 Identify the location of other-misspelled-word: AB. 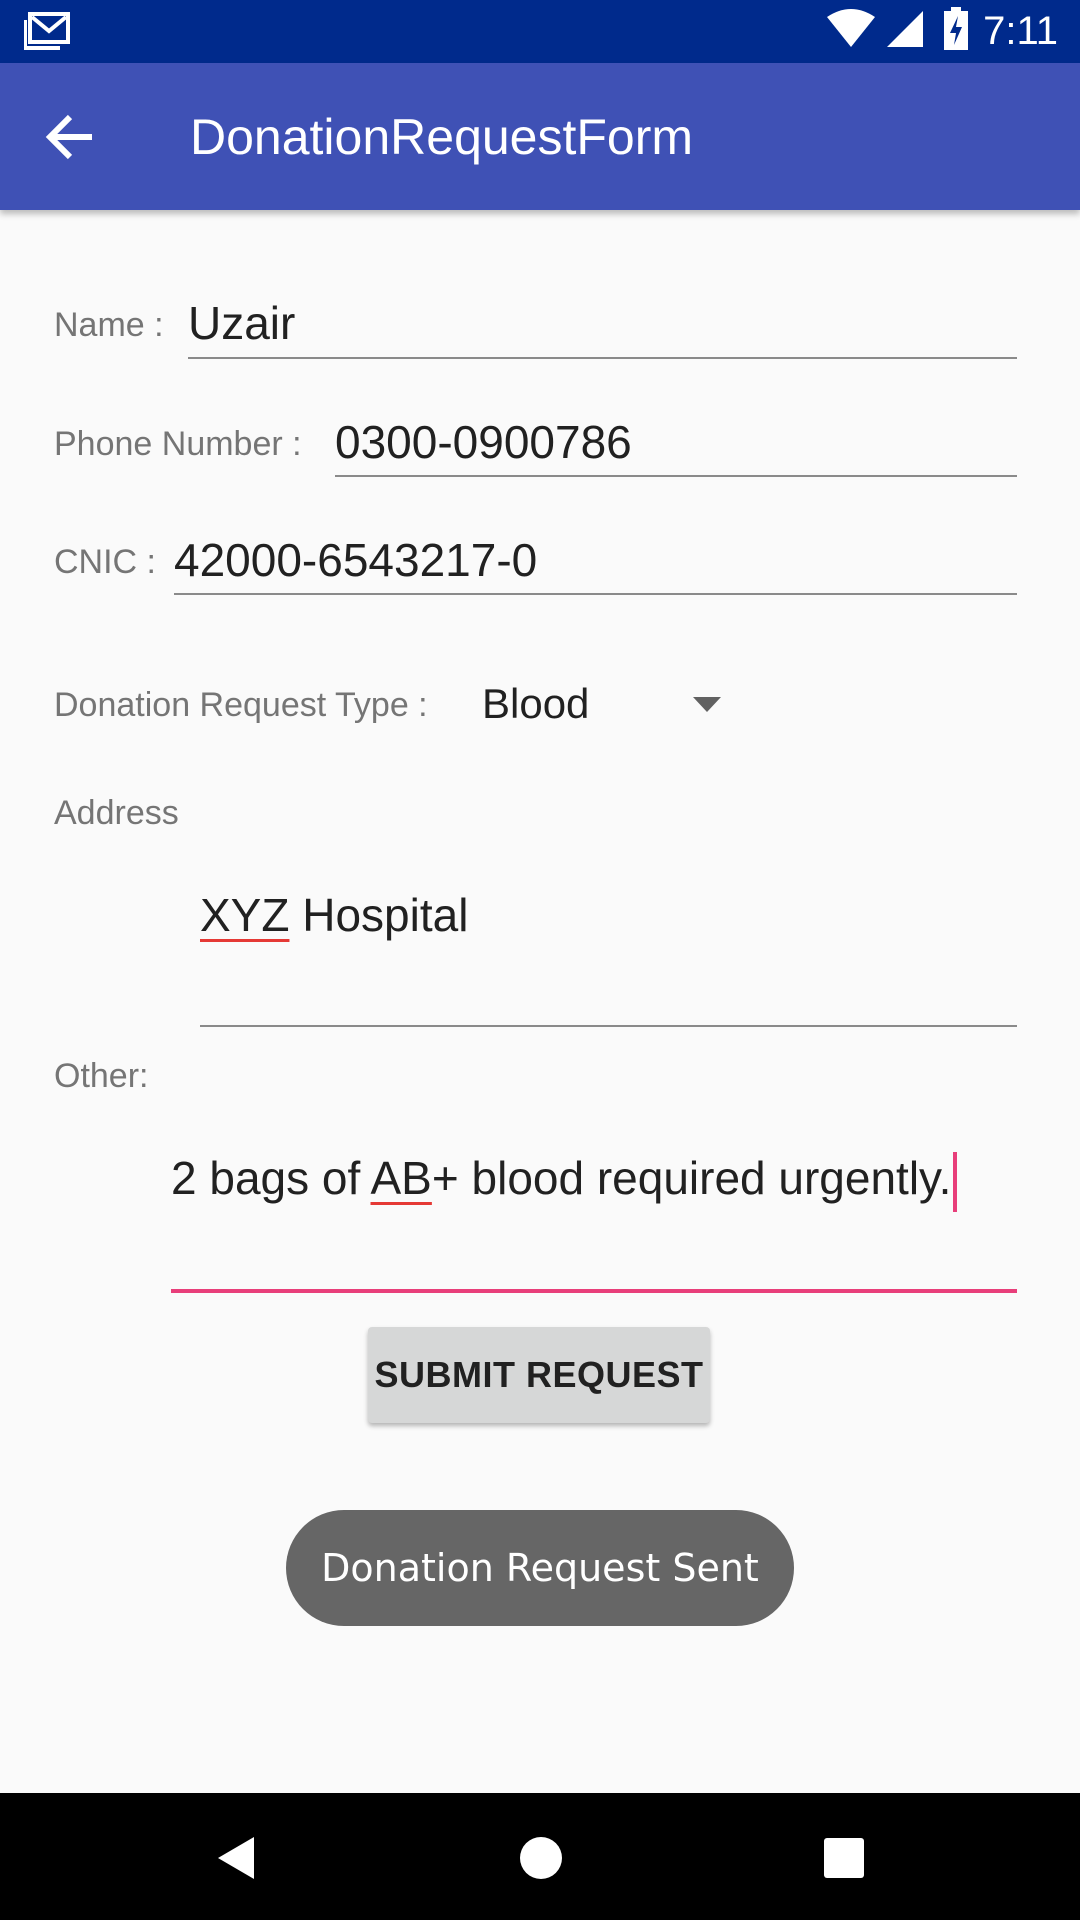
(401, 1178).